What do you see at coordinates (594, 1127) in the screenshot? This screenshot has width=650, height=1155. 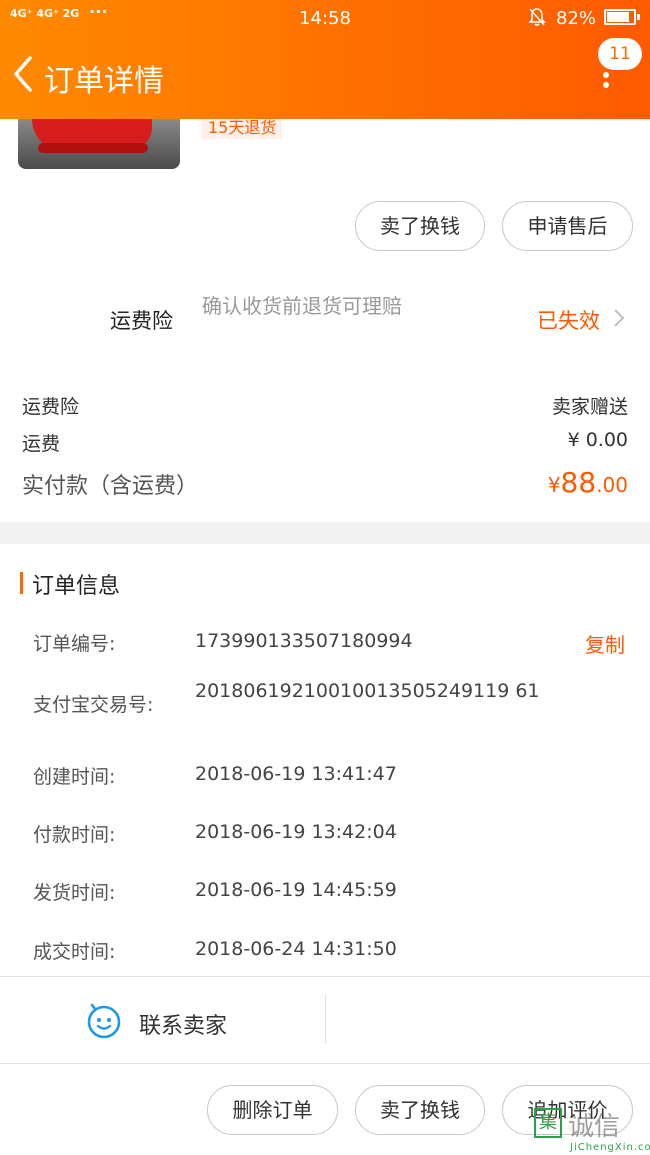 I see `watermark-brand: 诚信` at bounding box center [594, 1127].